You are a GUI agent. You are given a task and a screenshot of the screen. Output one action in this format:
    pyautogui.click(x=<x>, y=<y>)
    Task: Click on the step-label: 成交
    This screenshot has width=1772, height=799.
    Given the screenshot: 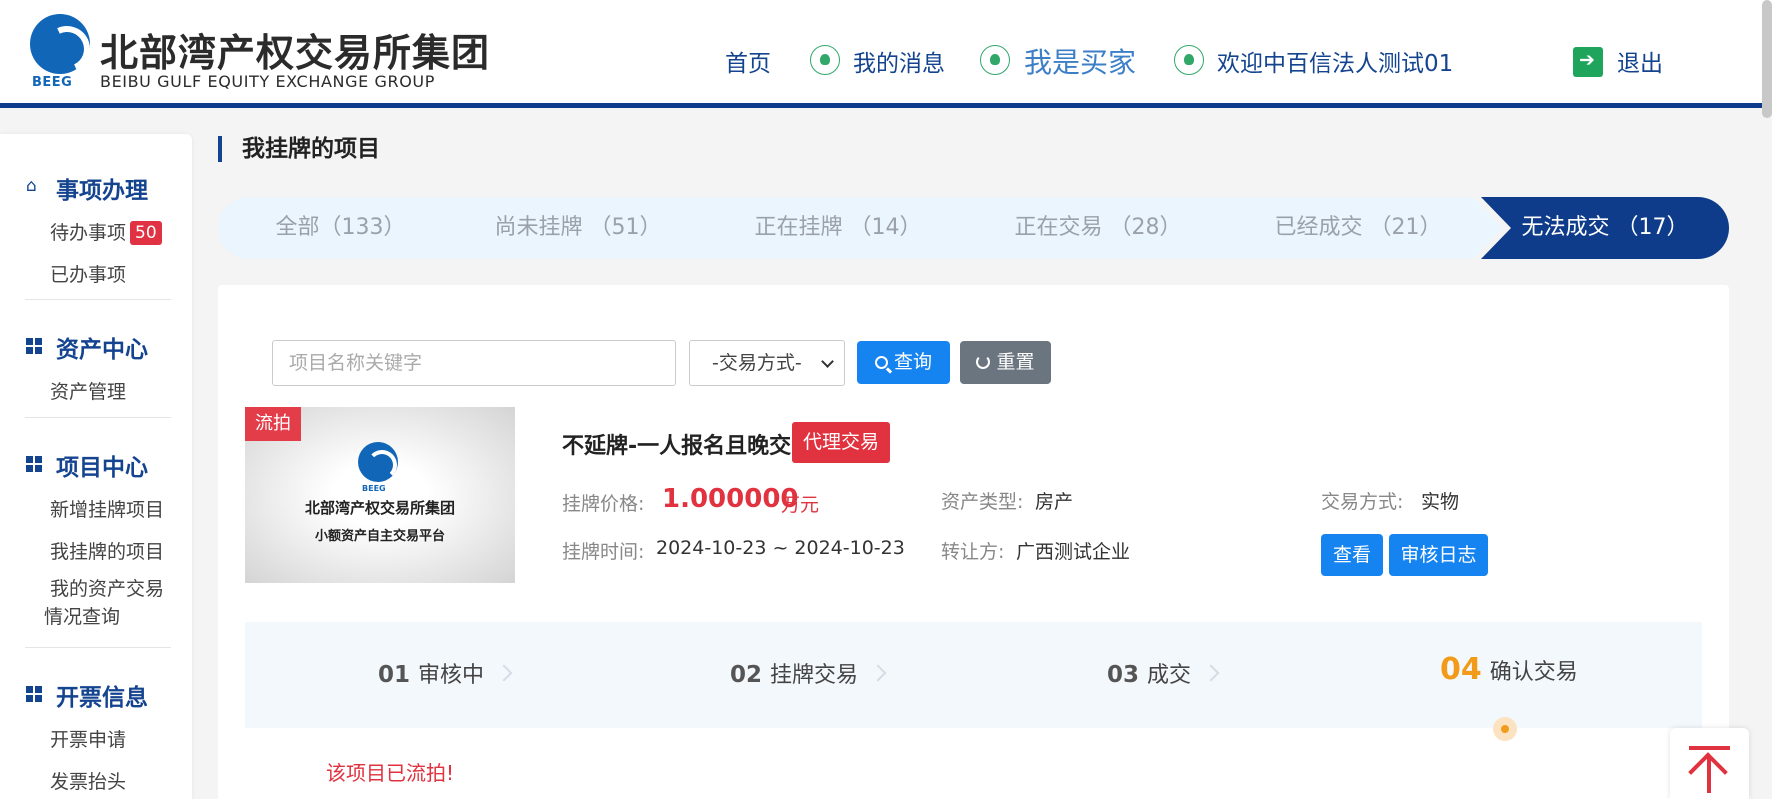 What is the action you would take?
    pyautogui.click(x=1169, y=675)
    